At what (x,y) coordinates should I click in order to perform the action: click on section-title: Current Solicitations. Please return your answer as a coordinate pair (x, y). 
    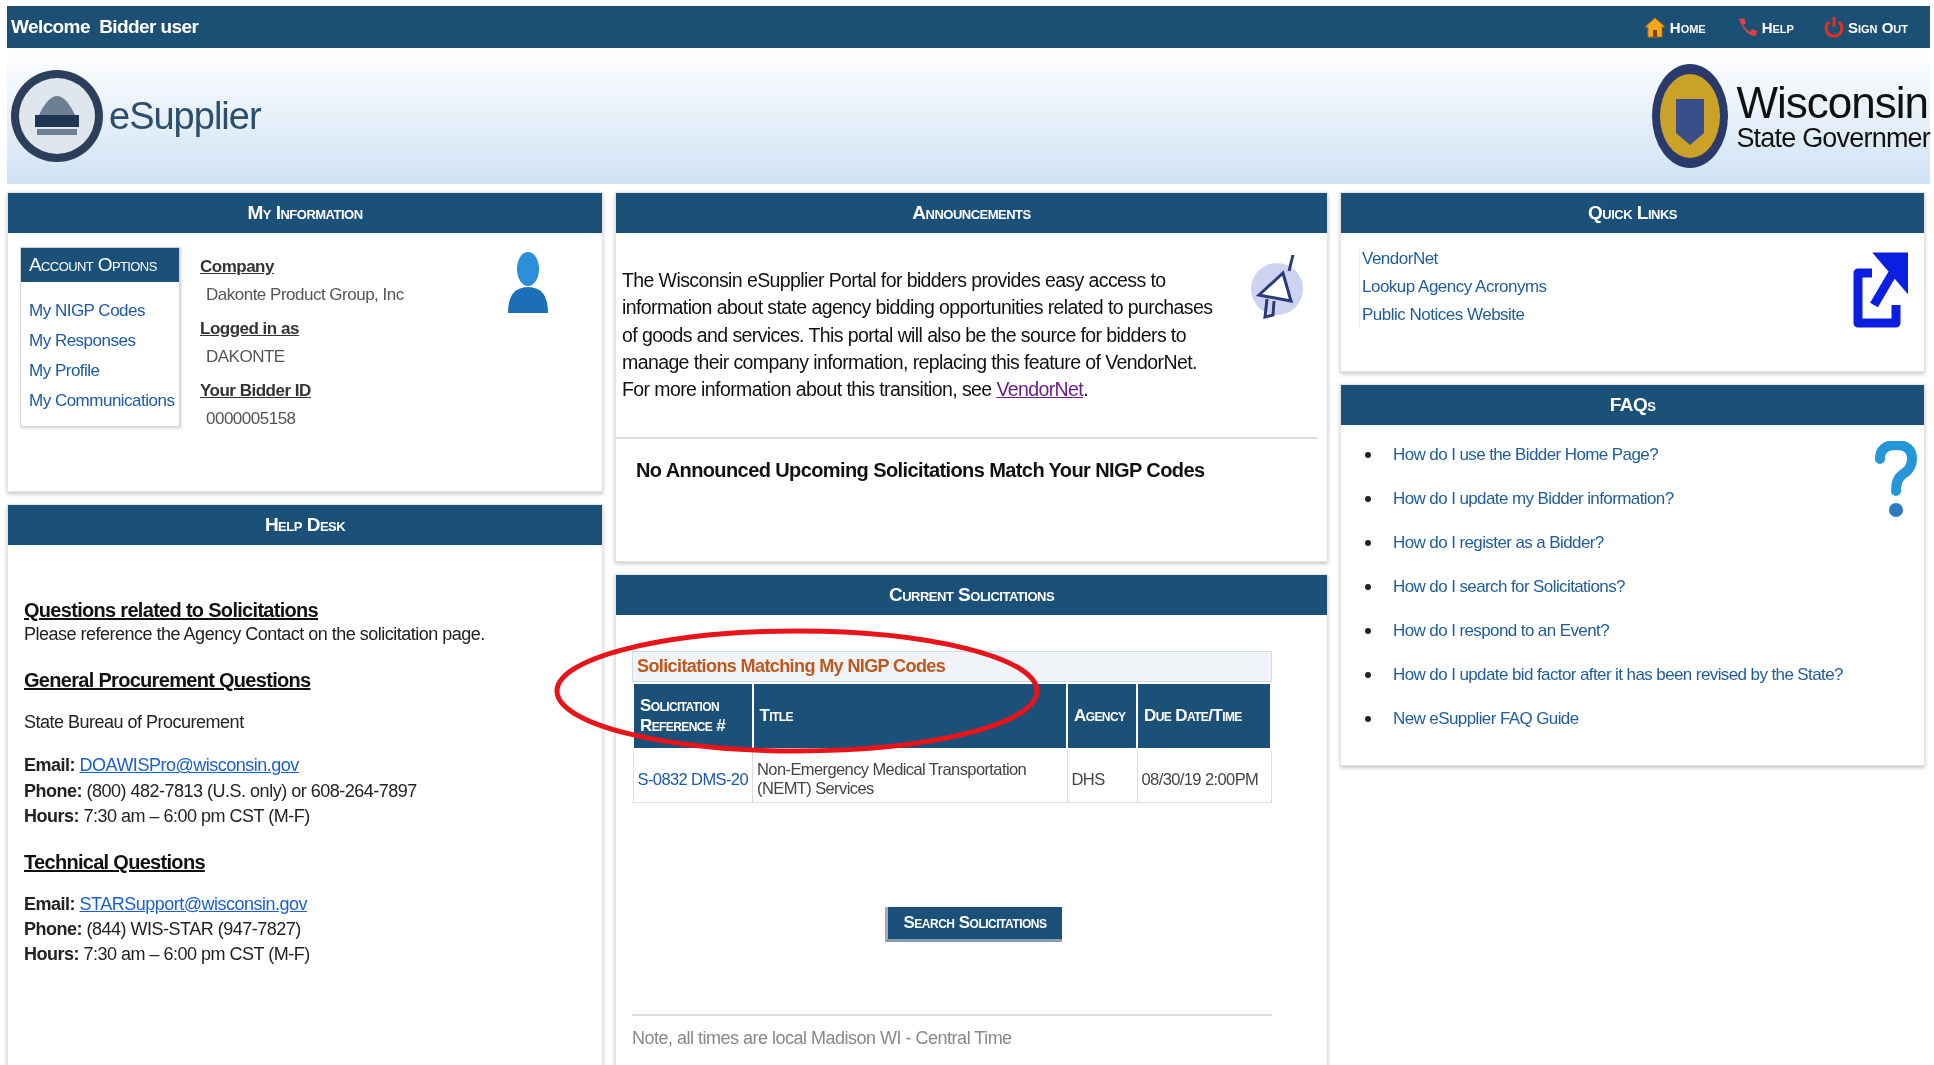
    Looking at the image, I should click on (971, 595).